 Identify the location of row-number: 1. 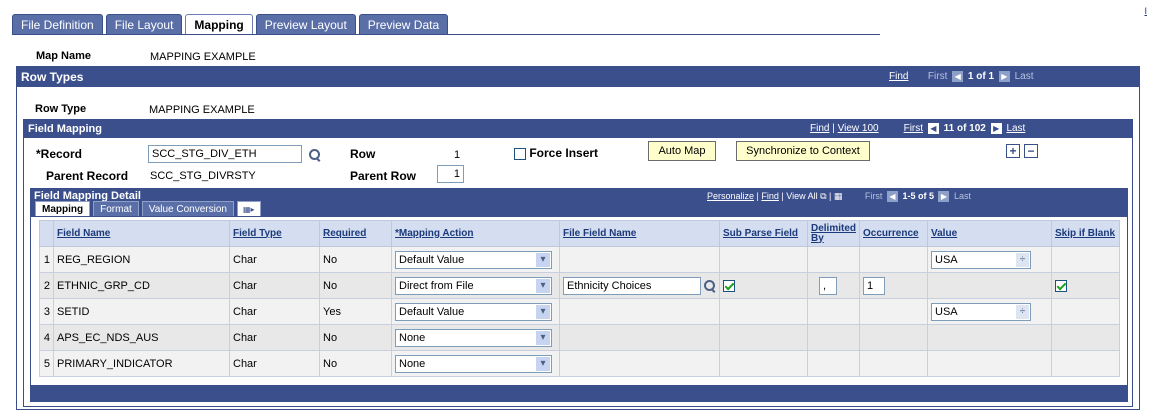
(46, 259).